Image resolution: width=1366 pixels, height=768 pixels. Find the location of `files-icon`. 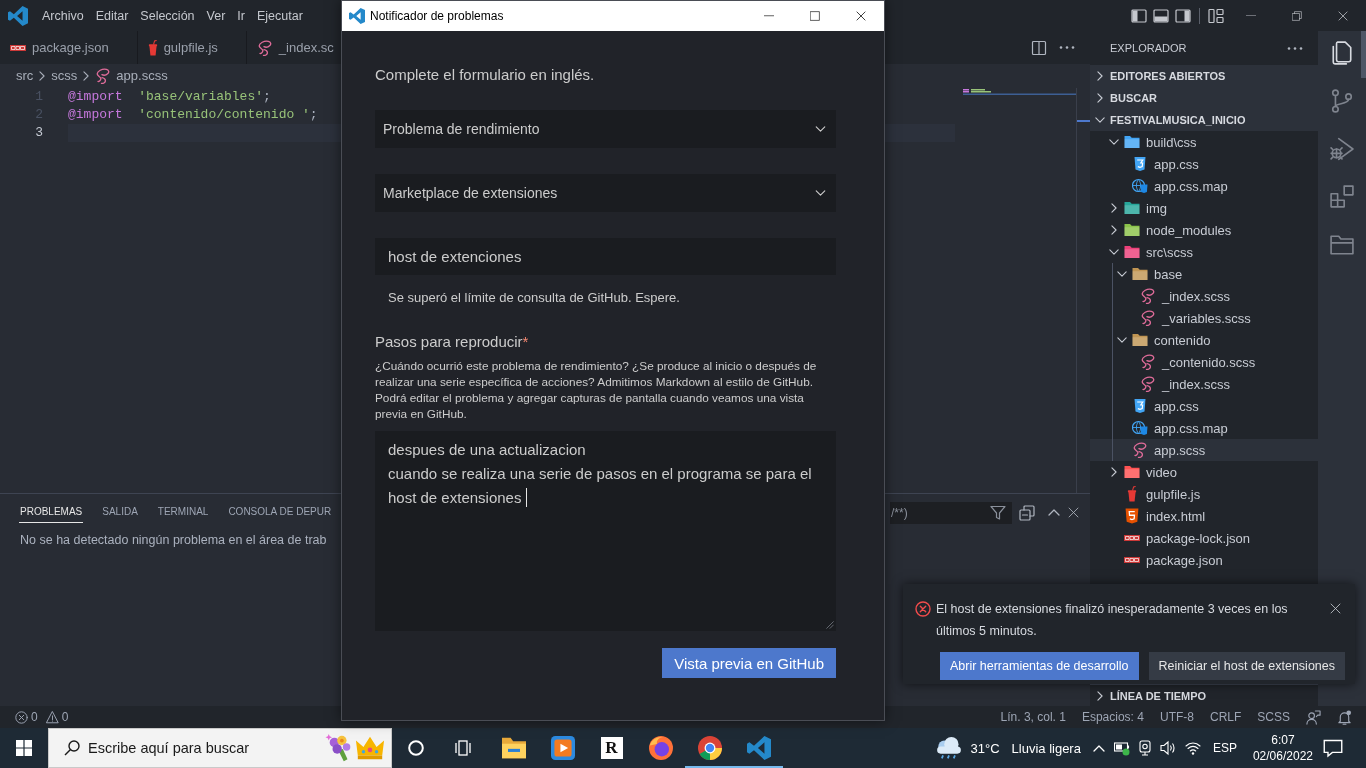

files-icon is located at coordinates (1342, 53).